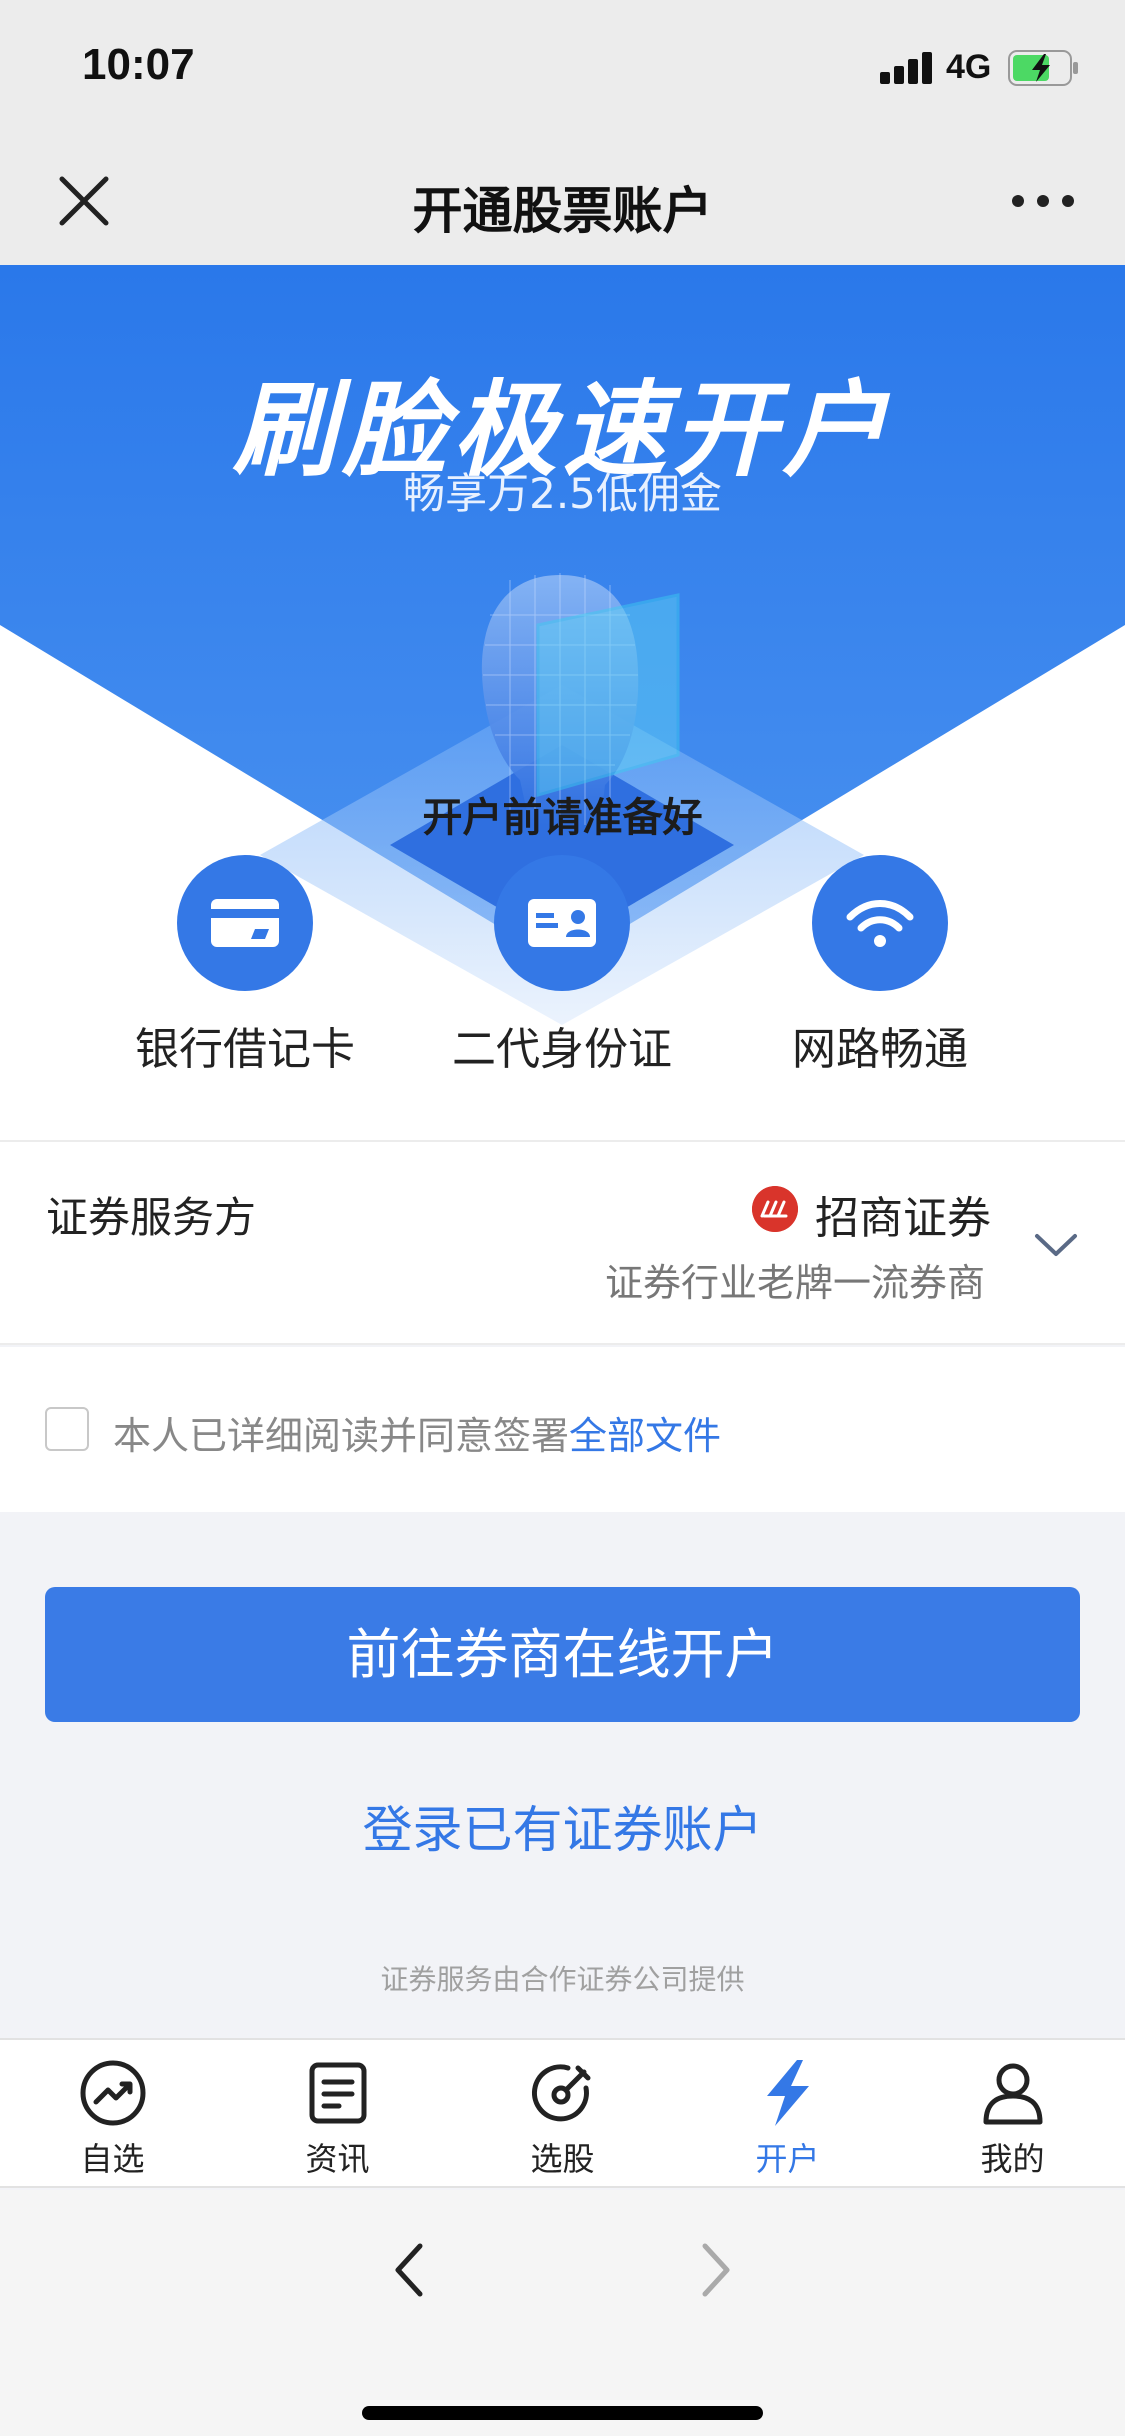 Image resolution: width=1125 pixels, height=2436 pixels. Describe the element at coordinates (794, 1283) in the screenshot. I see `broker-description: 证券行业老牌一流券商` at that location.